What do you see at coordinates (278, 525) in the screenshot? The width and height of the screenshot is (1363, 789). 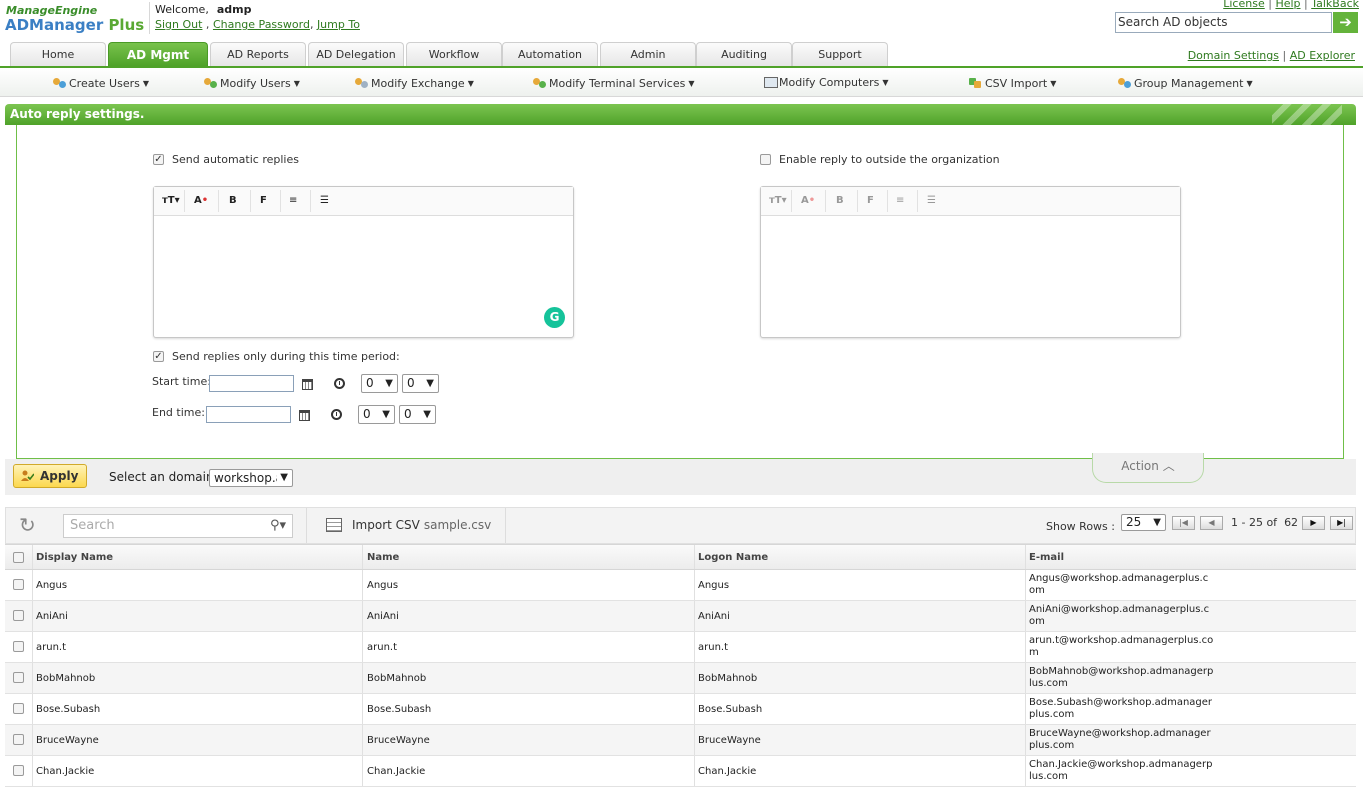 I see `search-icon: ⚲▾` at bounding box center [278, 525].